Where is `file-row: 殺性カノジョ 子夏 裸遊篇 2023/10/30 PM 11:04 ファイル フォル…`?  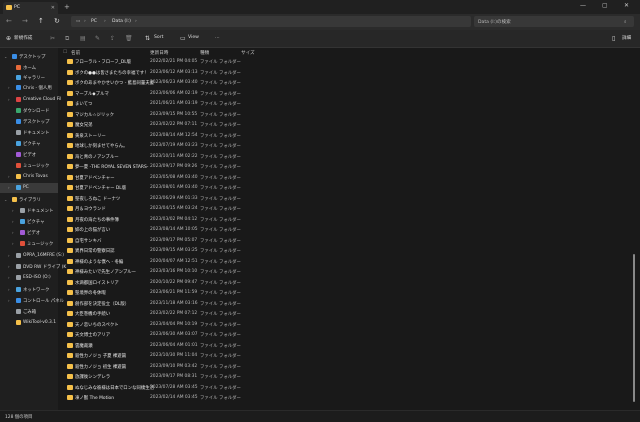
file-row: 殺性カノジョ 子夏 裸遊篇 2023/10/30 PM 11:04 ファイル フォル… is located at coordinates (340, 355).